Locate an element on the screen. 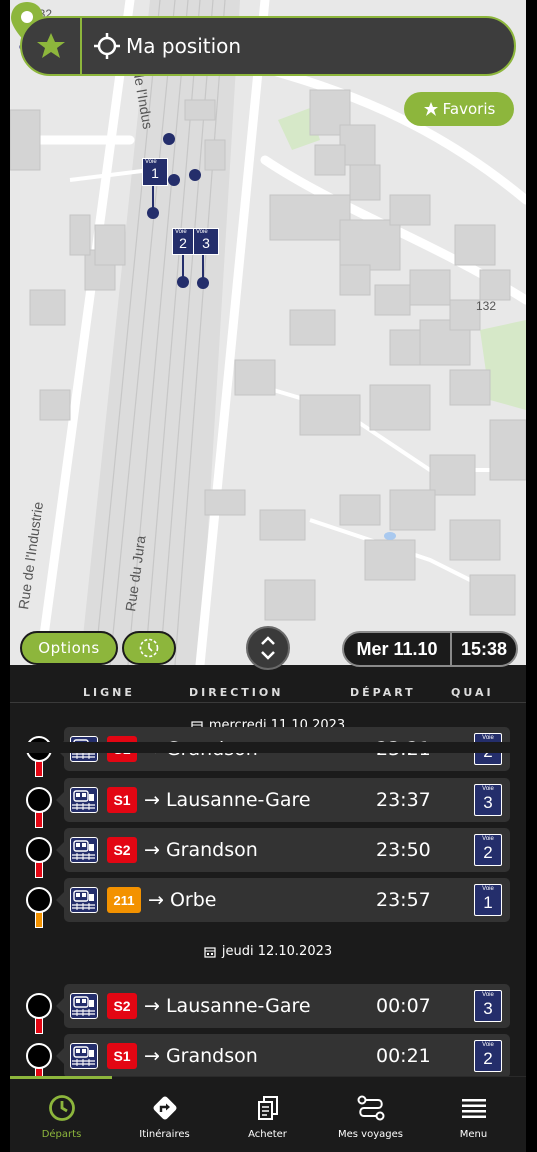 This screenshot has width=537, height=1152. expand-toggle-button is located at coordinates (268, 648).